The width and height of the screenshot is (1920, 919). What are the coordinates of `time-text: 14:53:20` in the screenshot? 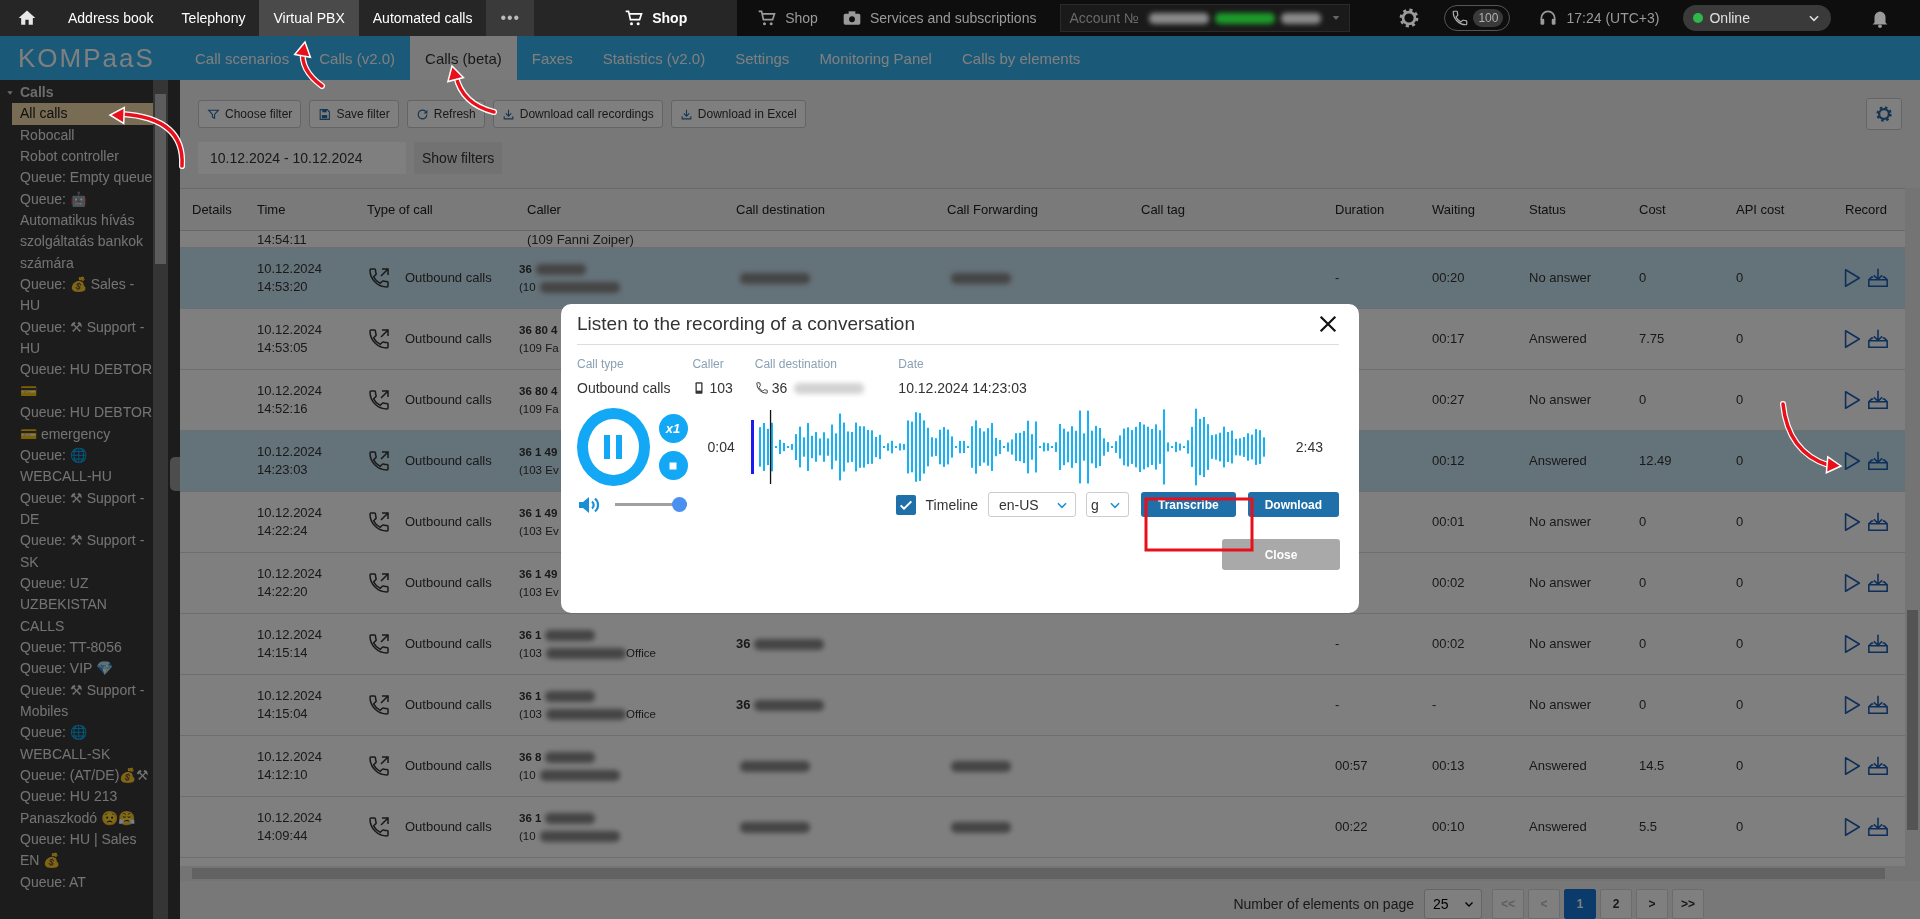 It's located at (282, 287).